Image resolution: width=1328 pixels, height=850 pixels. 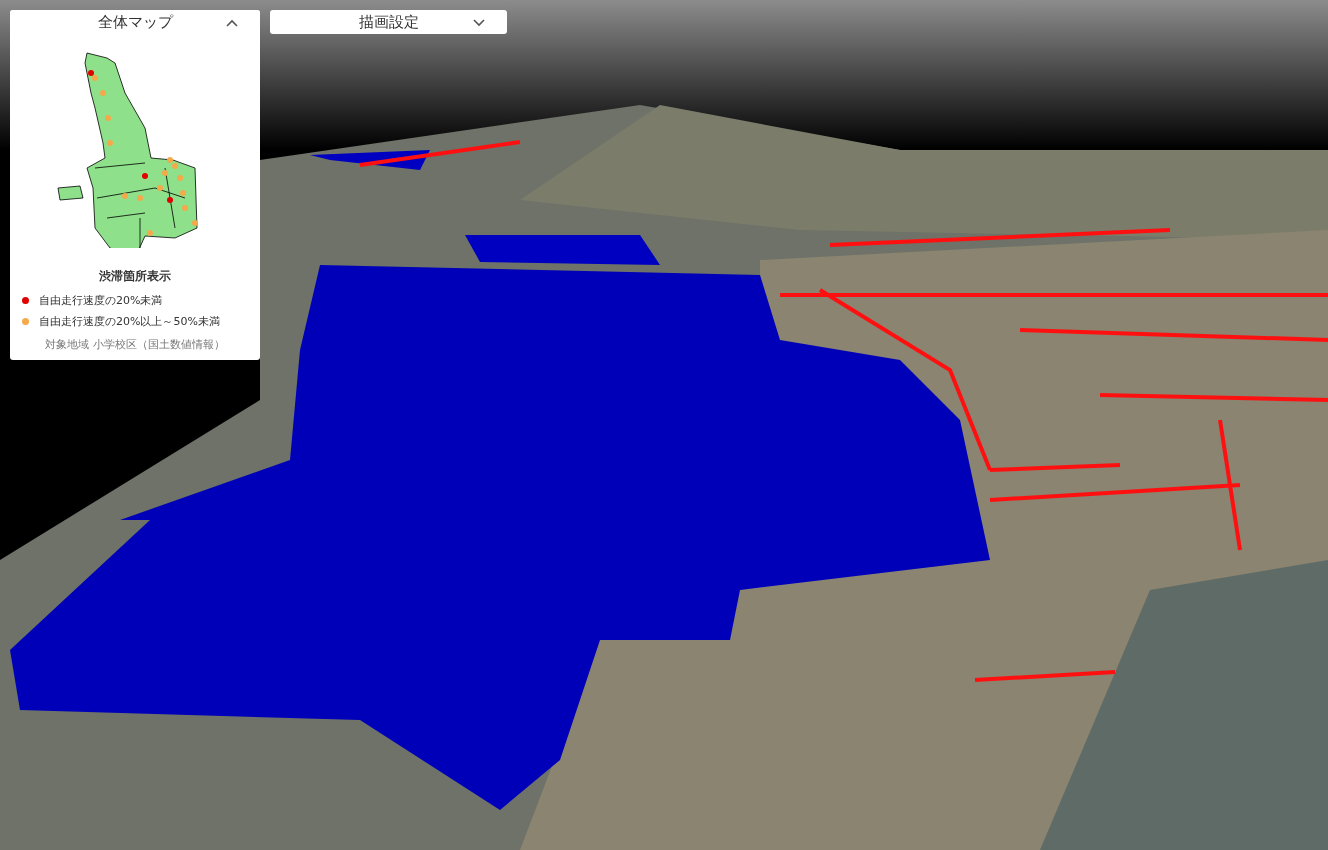 I want to click on legend-label: 自由走行速度の20%未満, so click(x=101, y=300).